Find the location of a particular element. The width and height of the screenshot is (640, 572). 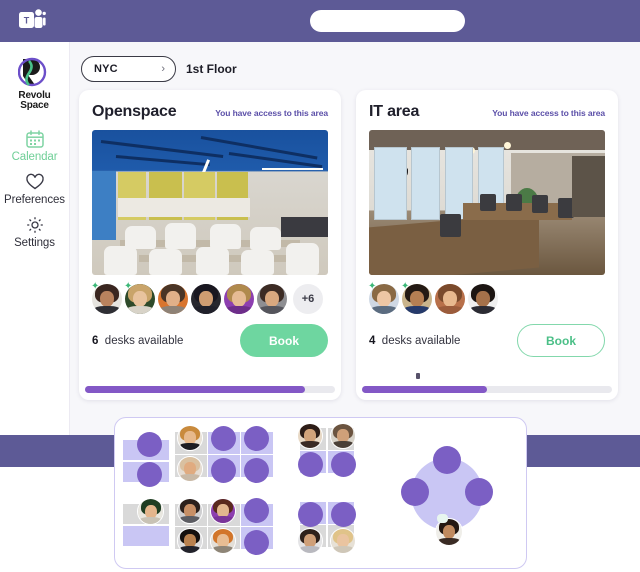

card-title: IT area is located at coordinates (394, 111).